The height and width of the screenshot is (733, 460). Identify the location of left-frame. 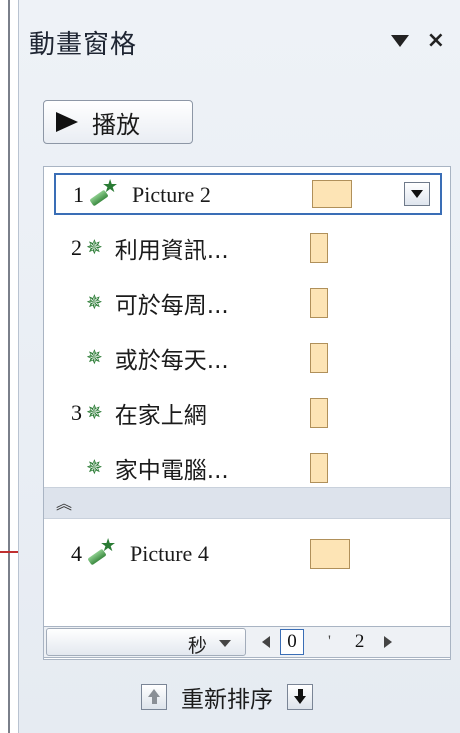
(9, 366).